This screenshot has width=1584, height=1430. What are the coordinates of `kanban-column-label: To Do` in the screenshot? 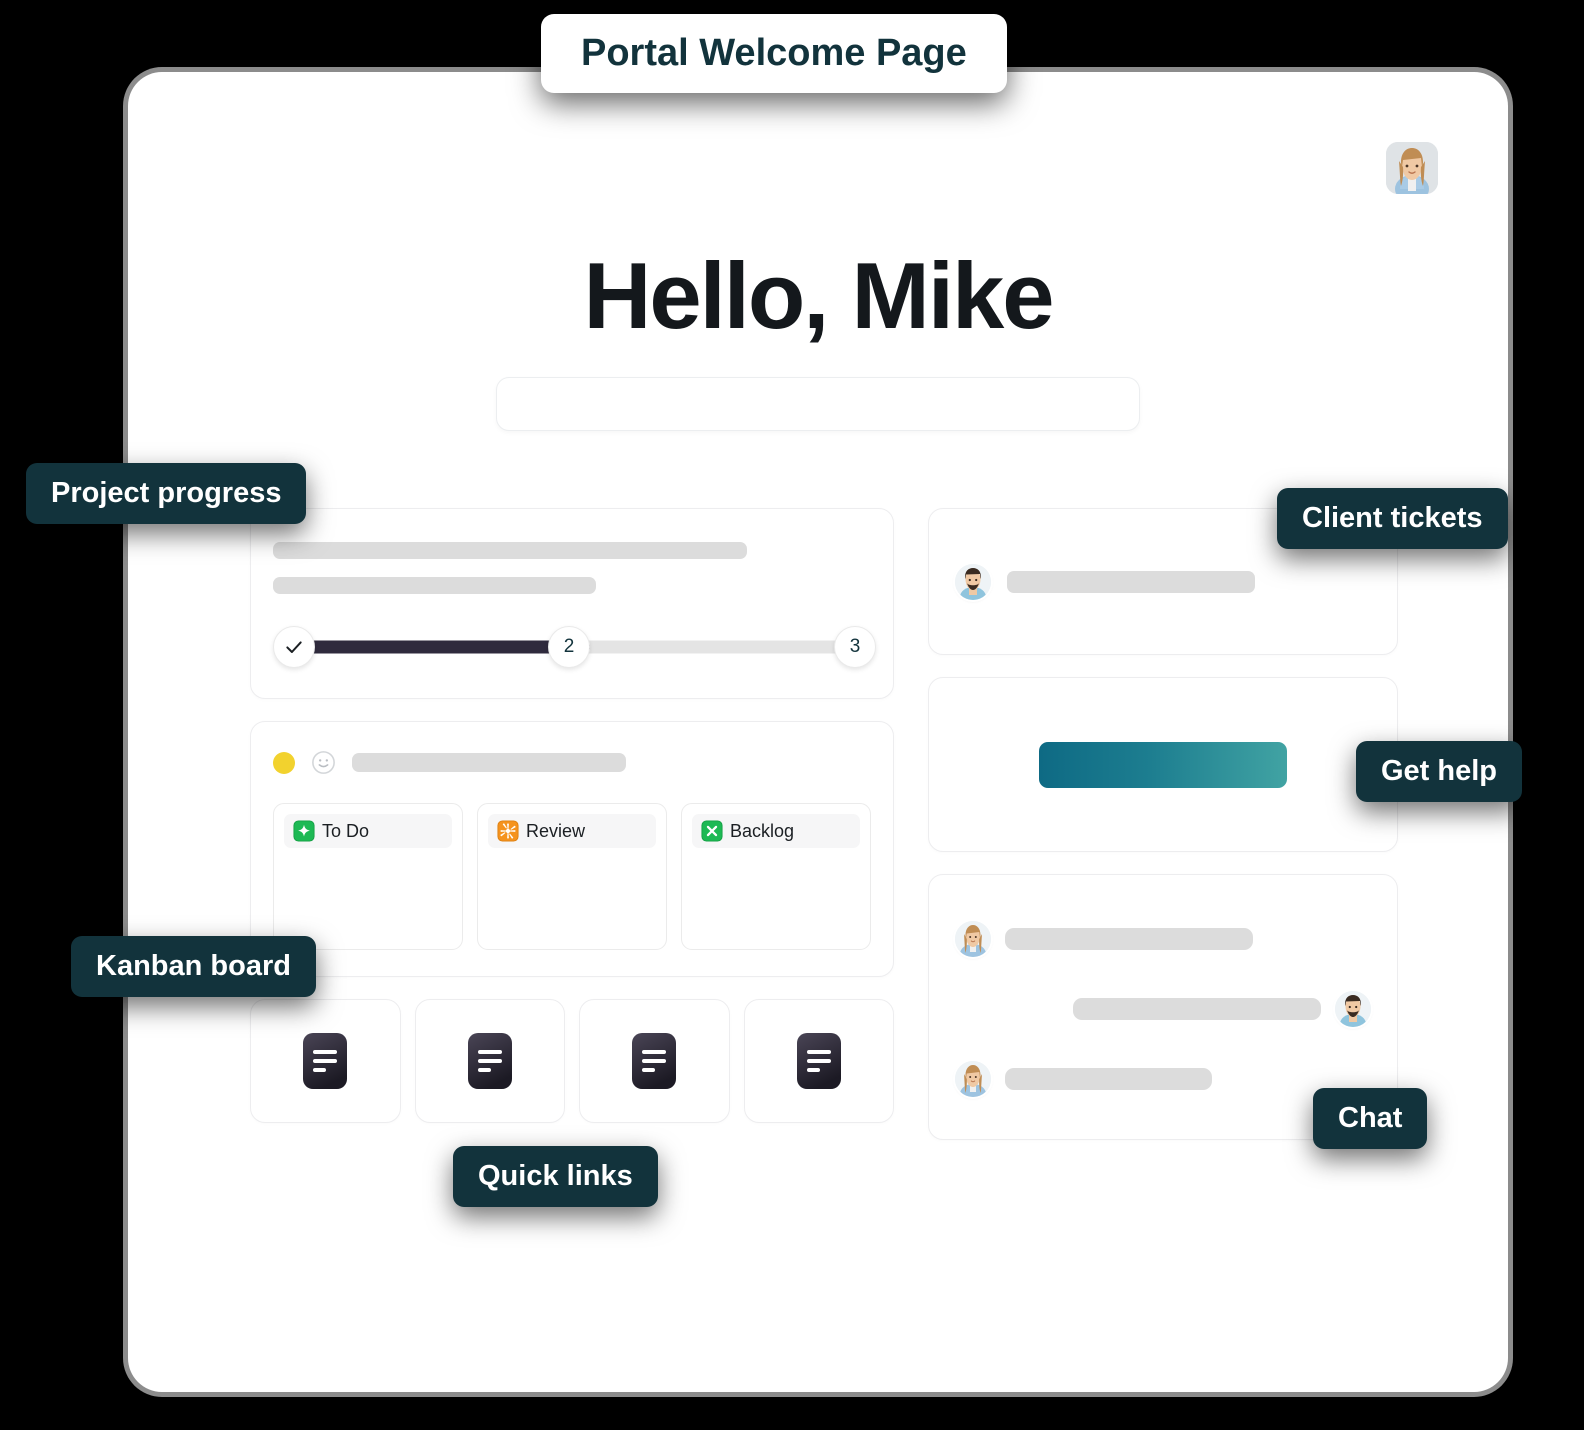 It's located at (346, 830).